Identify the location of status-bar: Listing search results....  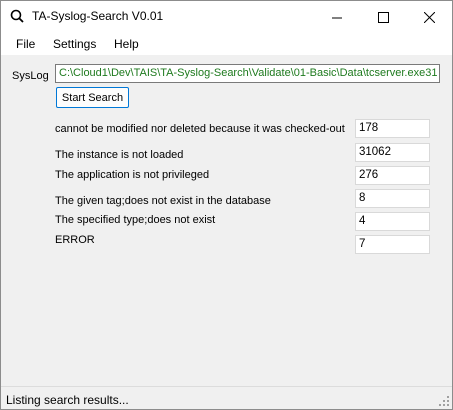
(226, 397).